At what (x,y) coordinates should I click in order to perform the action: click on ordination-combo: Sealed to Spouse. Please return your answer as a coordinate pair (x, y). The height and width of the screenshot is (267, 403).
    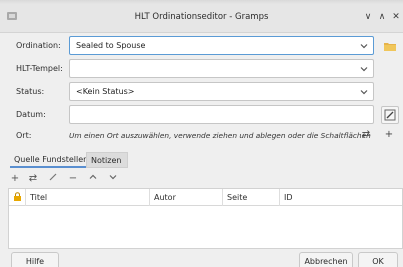
    Looking at the image, I should click on (221, 45).